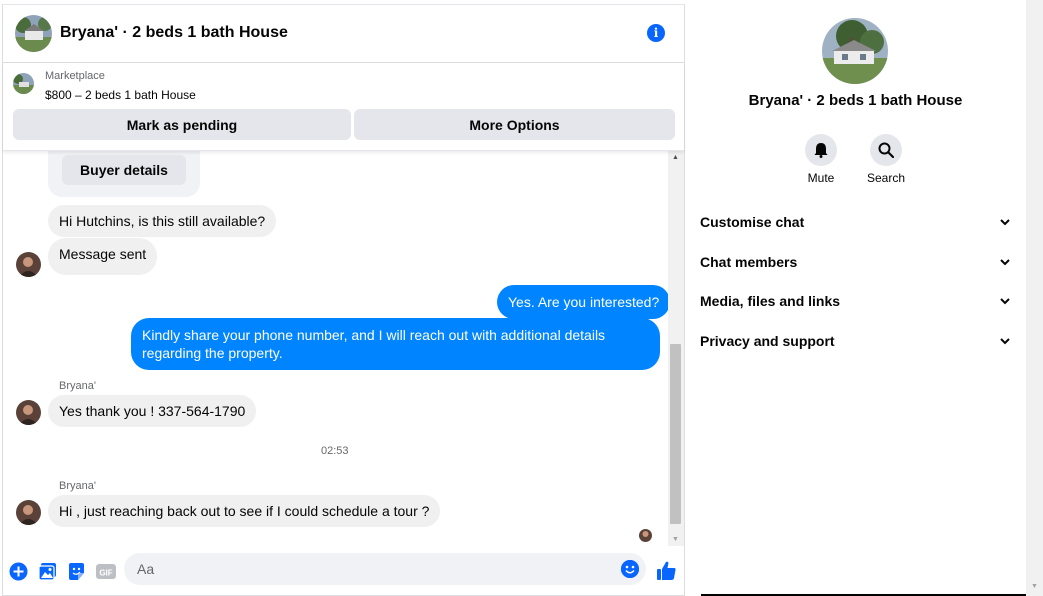  What do you see at coordinates (103, 256) in the screenshot?
I see `message-bubble-incoming: Message sent` at bounding box center [103, 256].